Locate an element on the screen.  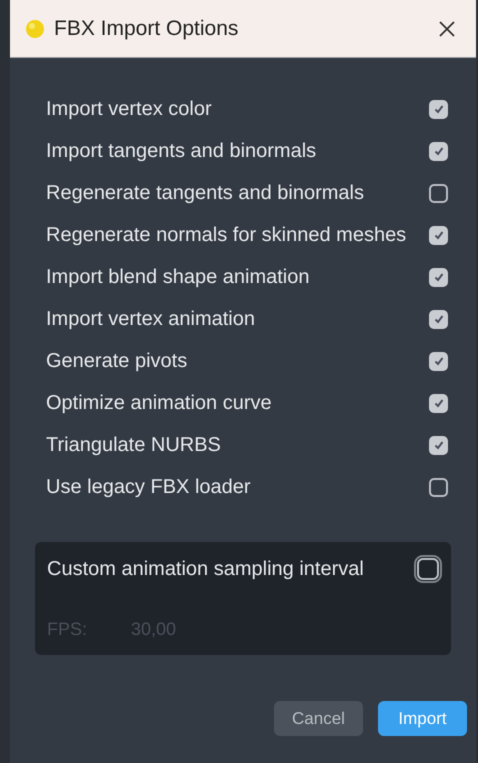
option-label: Custom animation sampling interval is located at coordinates (205, 569).